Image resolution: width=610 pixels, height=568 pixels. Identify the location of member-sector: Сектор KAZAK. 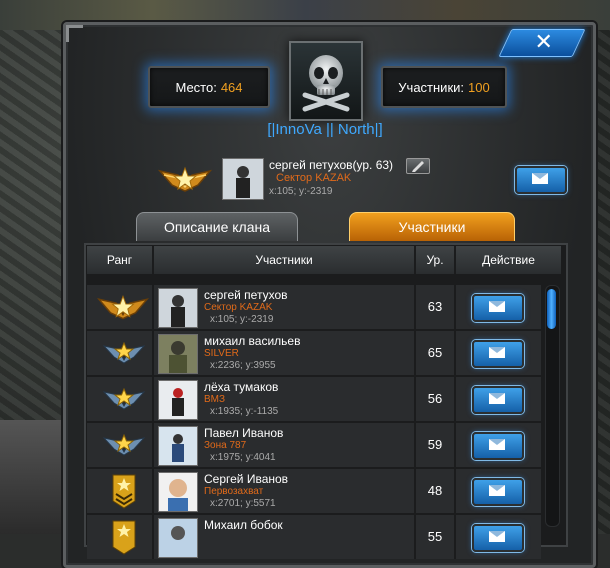
(238, 307).